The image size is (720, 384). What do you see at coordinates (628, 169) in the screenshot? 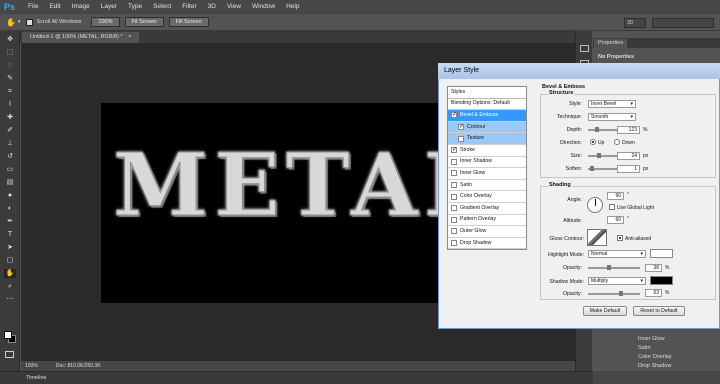
I see `soften-field: 1` at bounding box center [628, 169].